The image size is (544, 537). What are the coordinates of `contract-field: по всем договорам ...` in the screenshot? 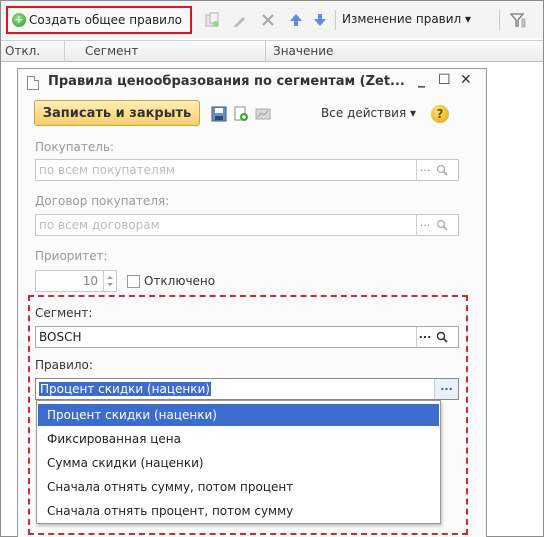 It's located at (247, 225).